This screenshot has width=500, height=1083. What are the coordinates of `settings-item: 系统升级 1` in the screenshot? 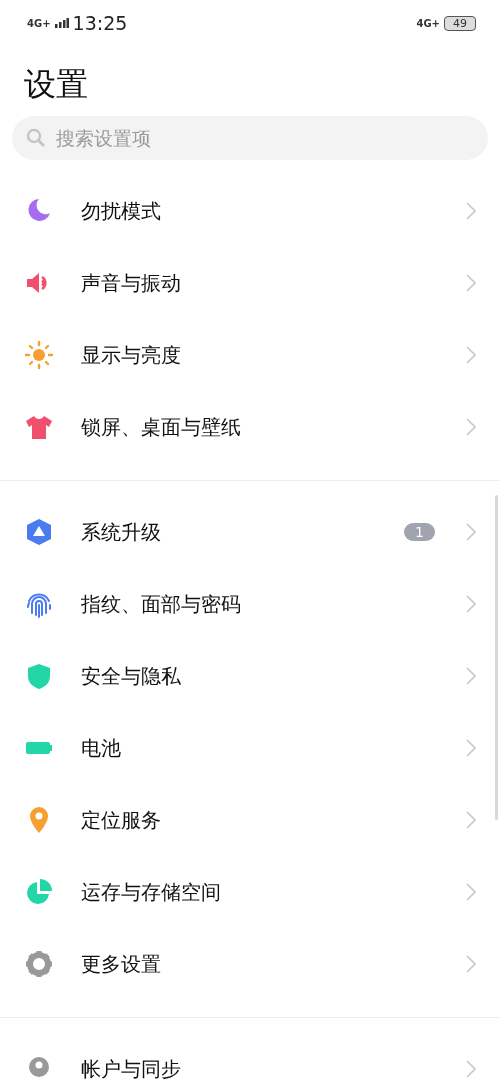 It's located at (250, 532).